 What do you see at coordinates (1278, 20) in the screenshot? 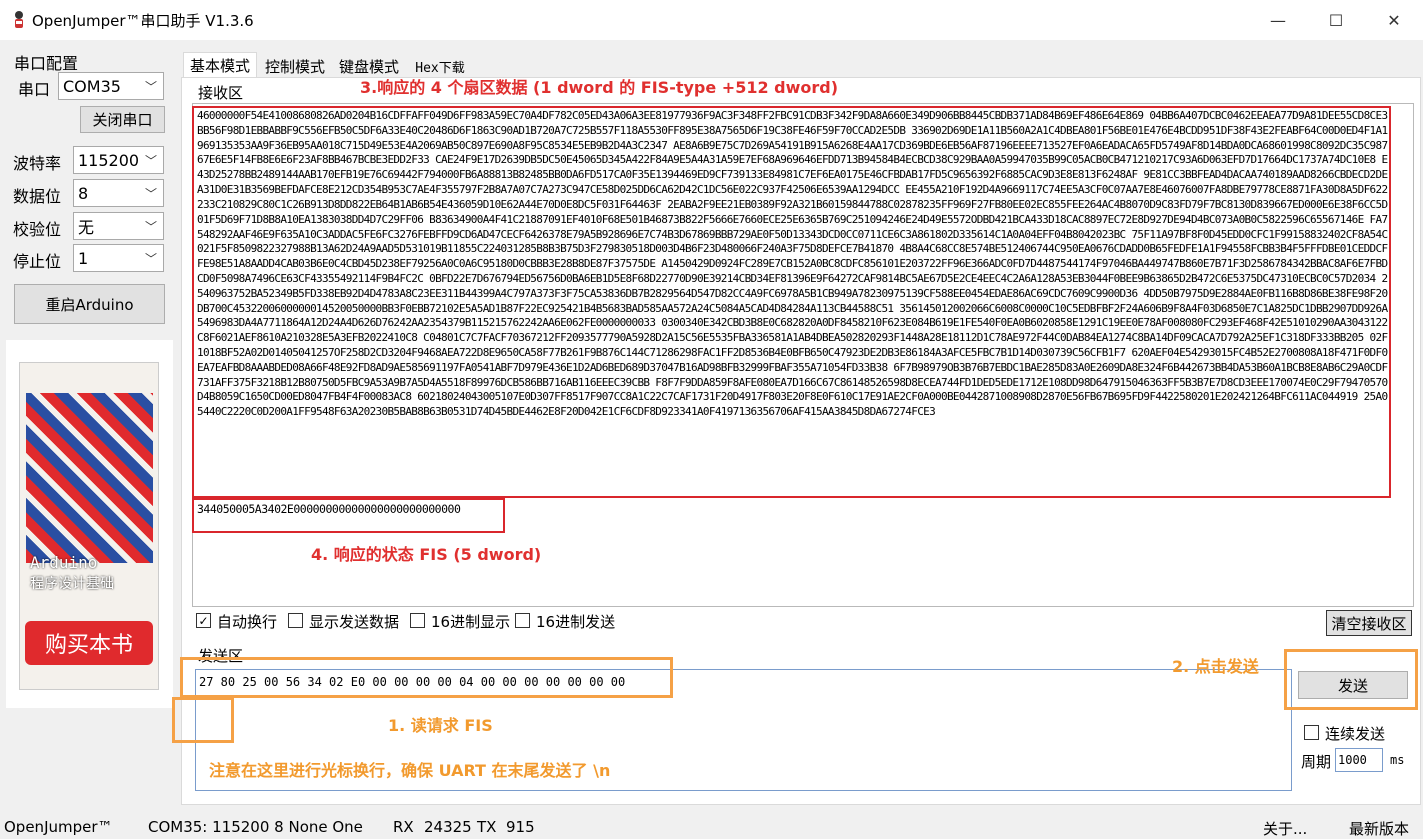
I see `minimize-button: —` at bounding box center [1278, 20].